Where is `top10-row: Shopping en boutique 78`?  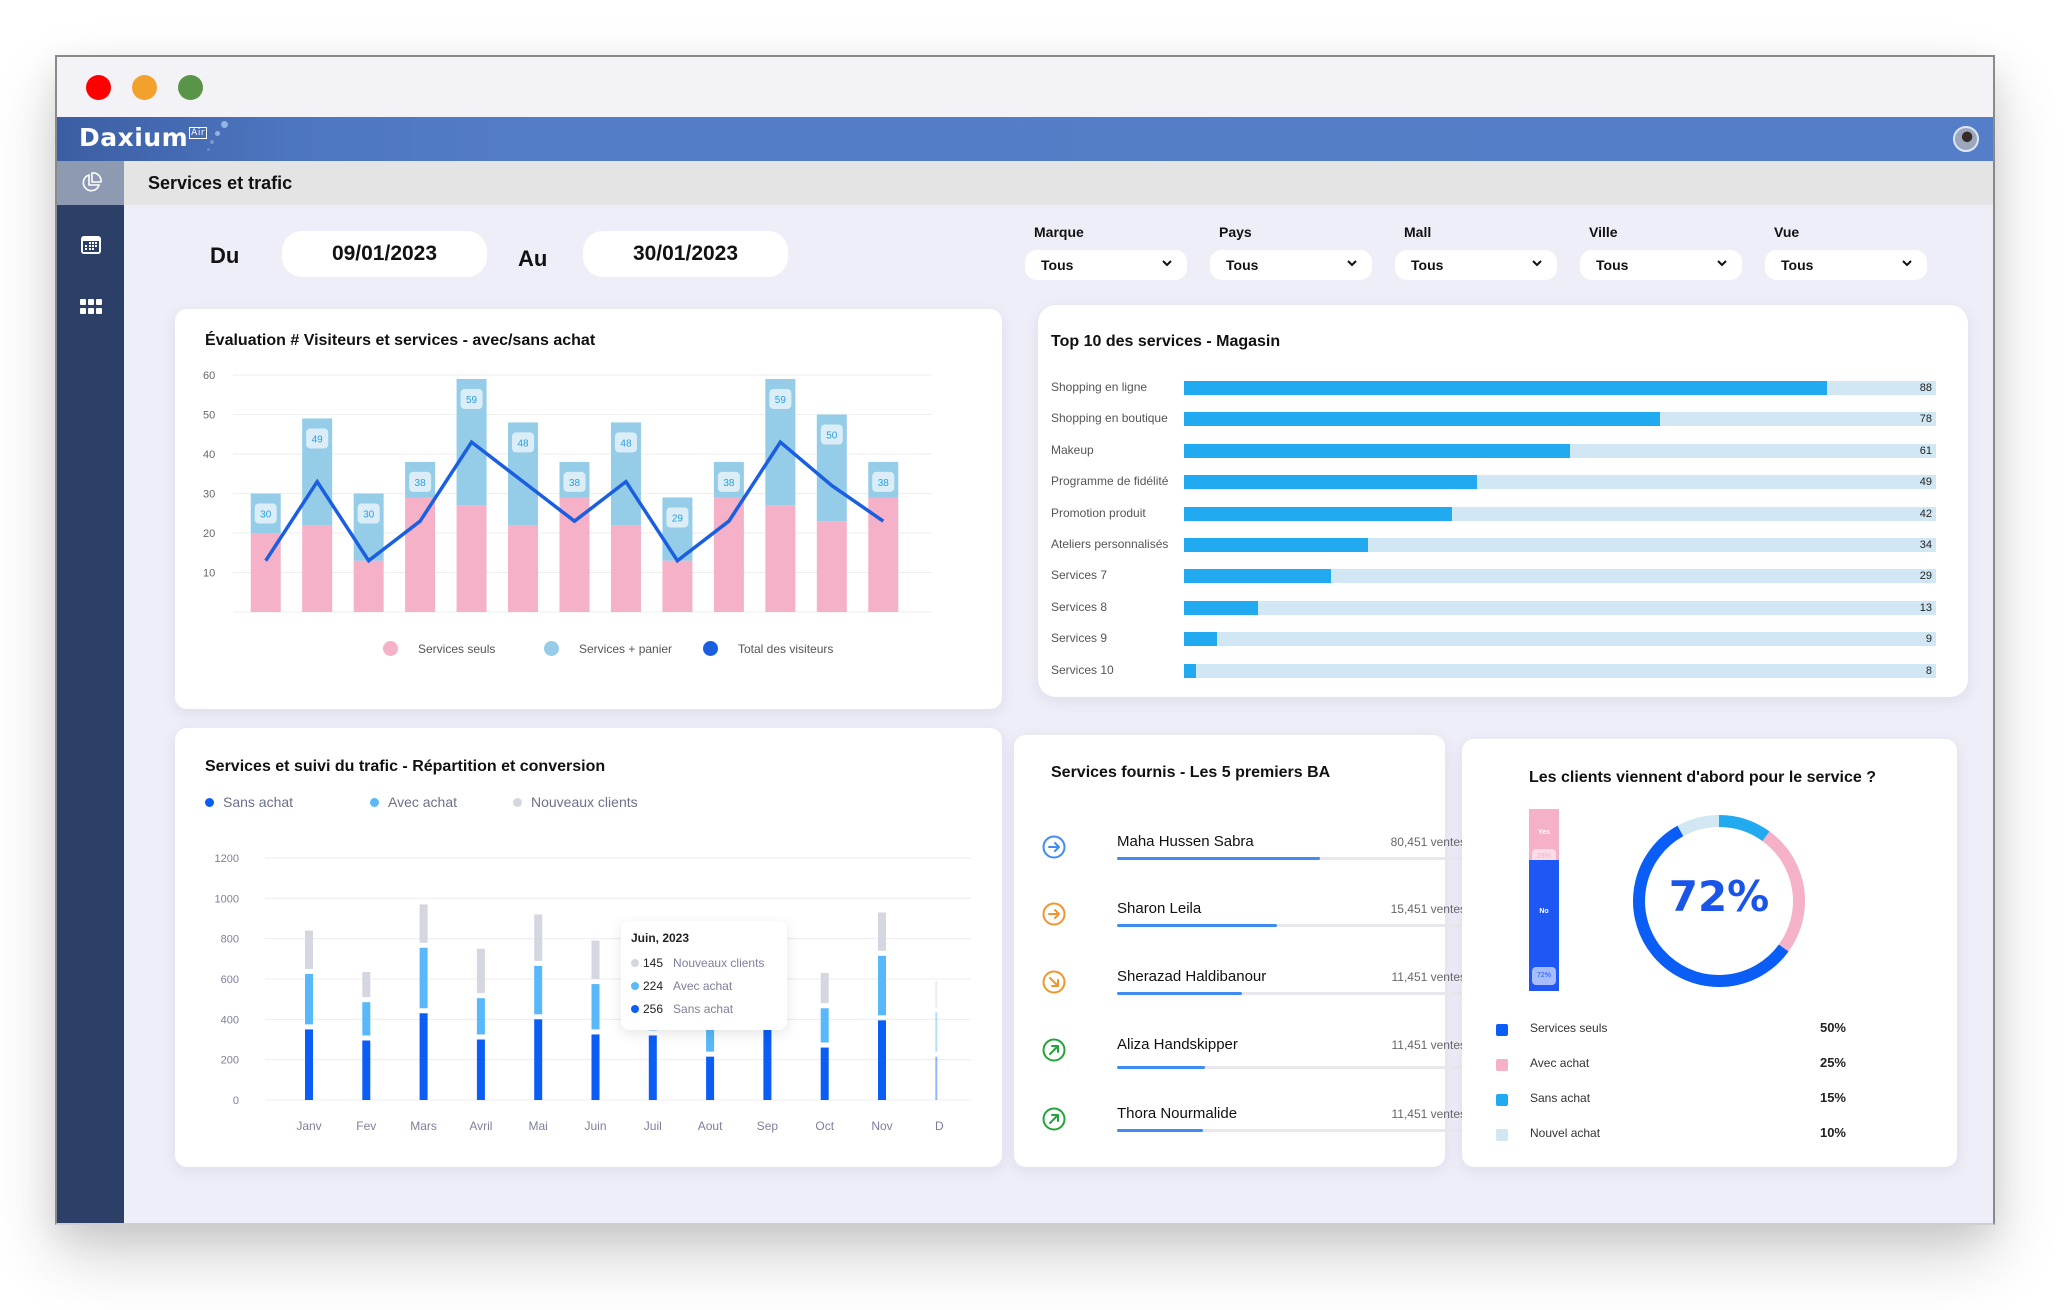
top10-row: Shopping en boutique 78 is located at coordinates (1493, 419).